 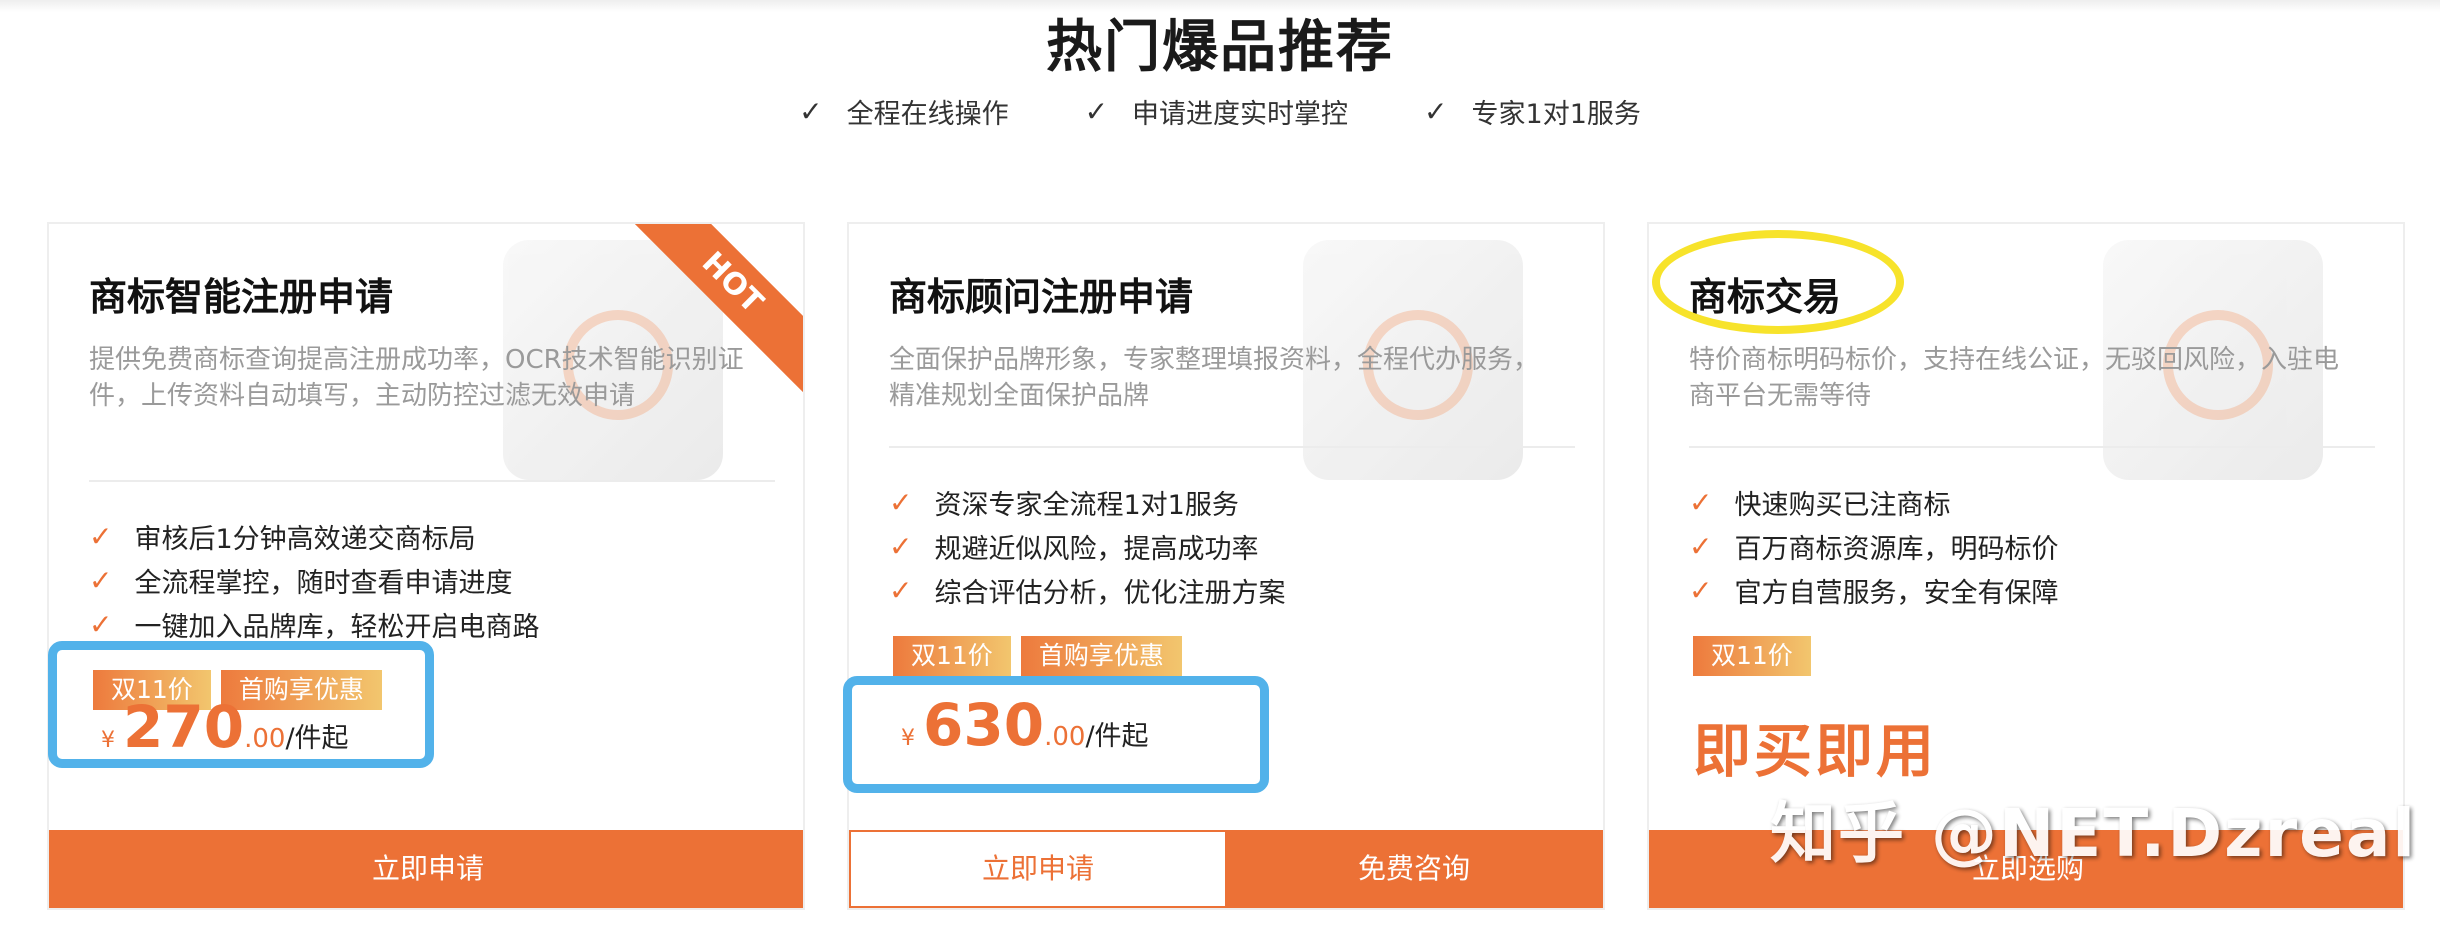 I want to click on card-title: 商标智能注册申请, so click(x=241, y=297).